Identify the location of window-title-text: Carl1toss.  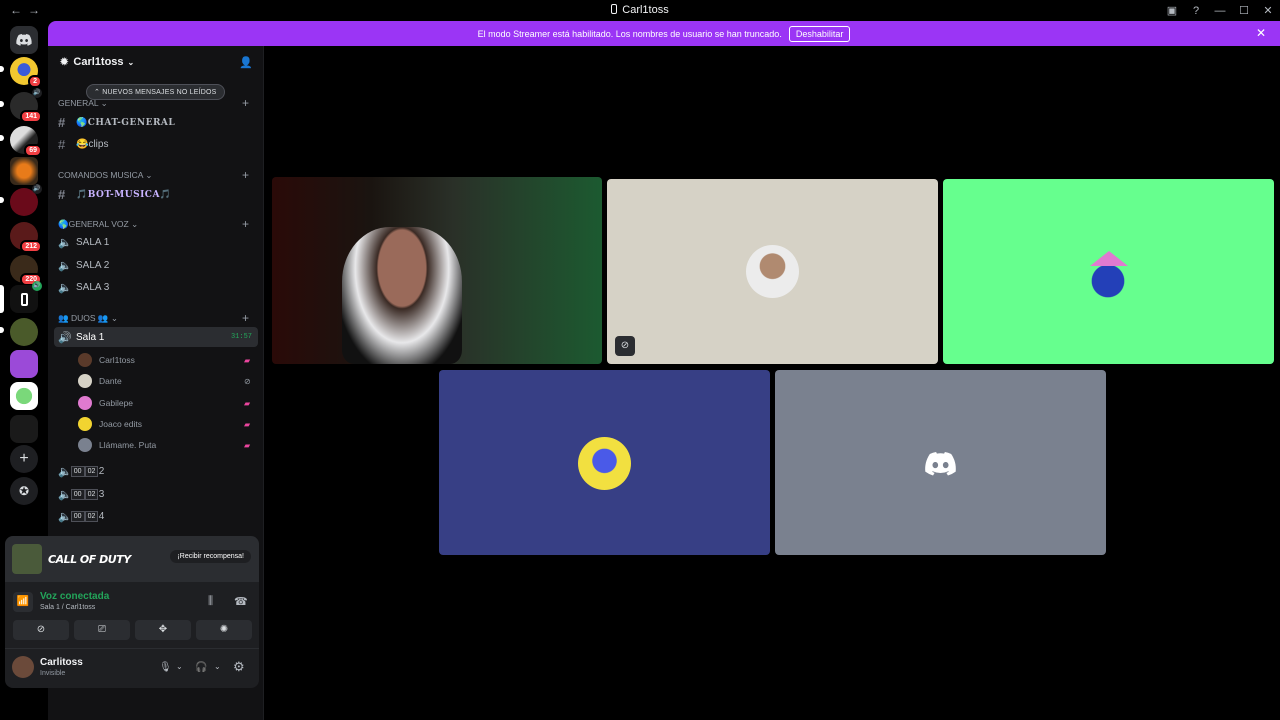
(645, 10).